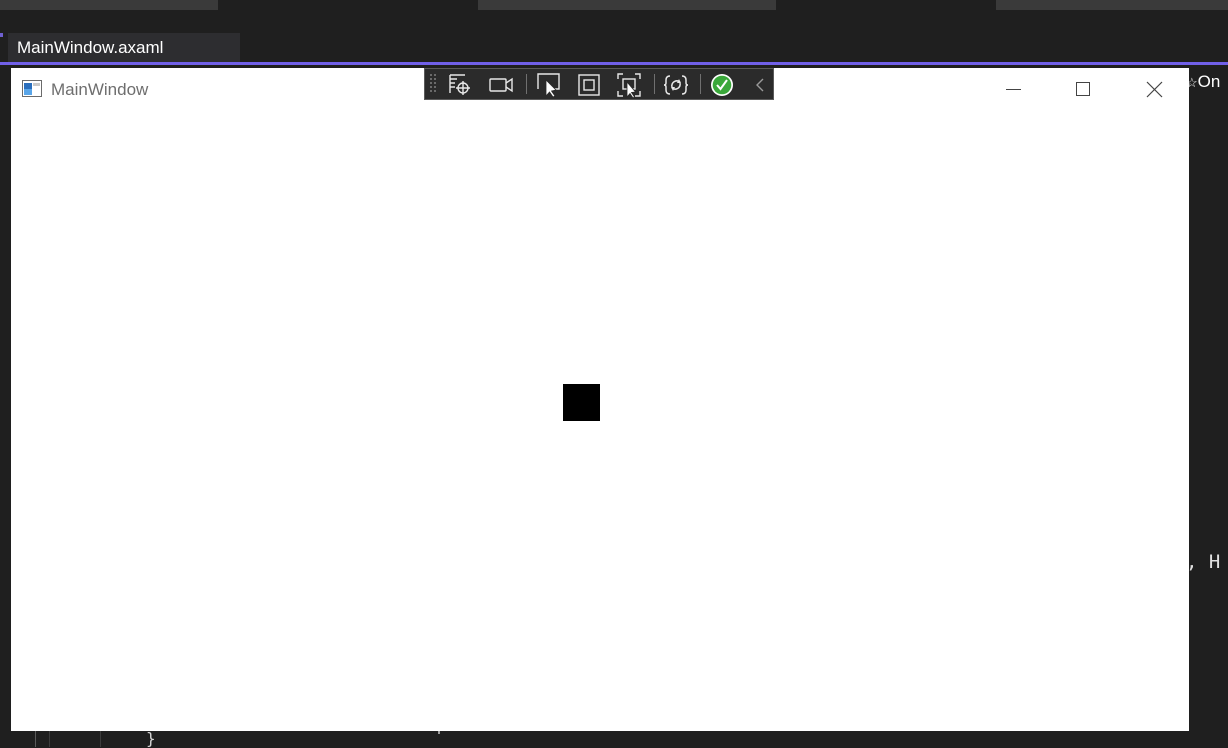 The width and height of the screenshot is (1228, 748). Describe the element at coordinates (433, 84) in the screenshot. I see `grip-icon` at that location.